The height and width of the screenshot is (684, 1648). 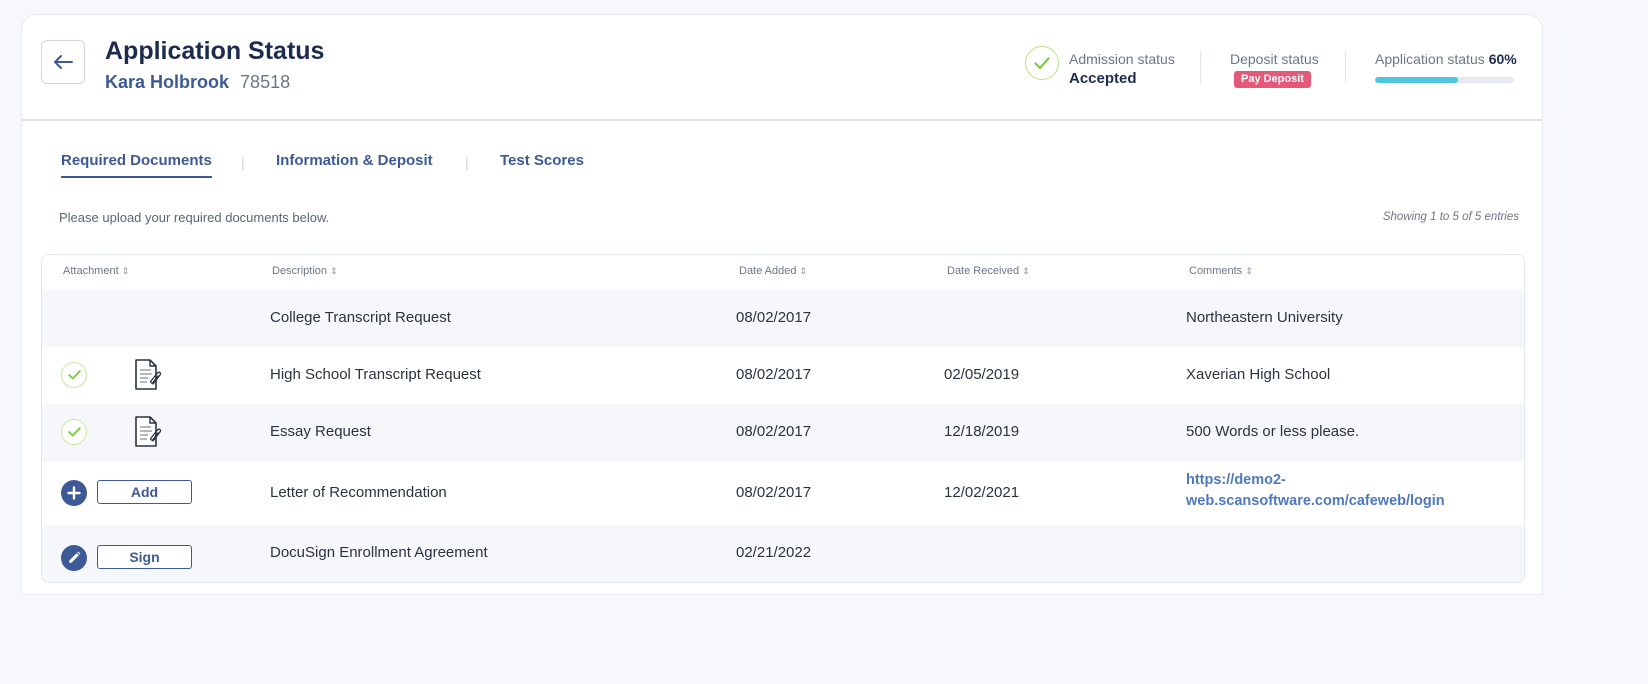 I want to click on column-header-label: Comments, so click(x=1216, y=271).